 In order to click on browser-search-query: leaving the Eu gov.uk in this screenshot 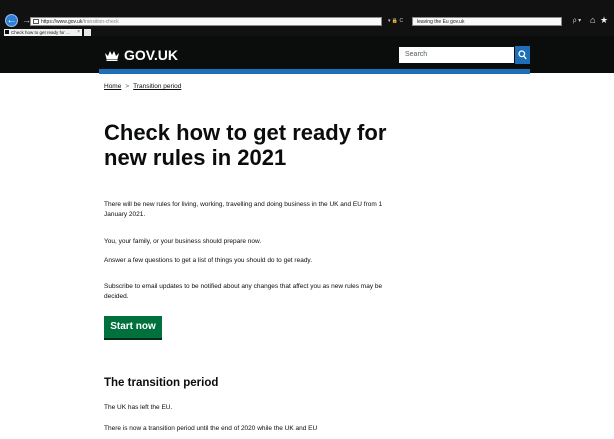, I will do `click(441, 22)`.